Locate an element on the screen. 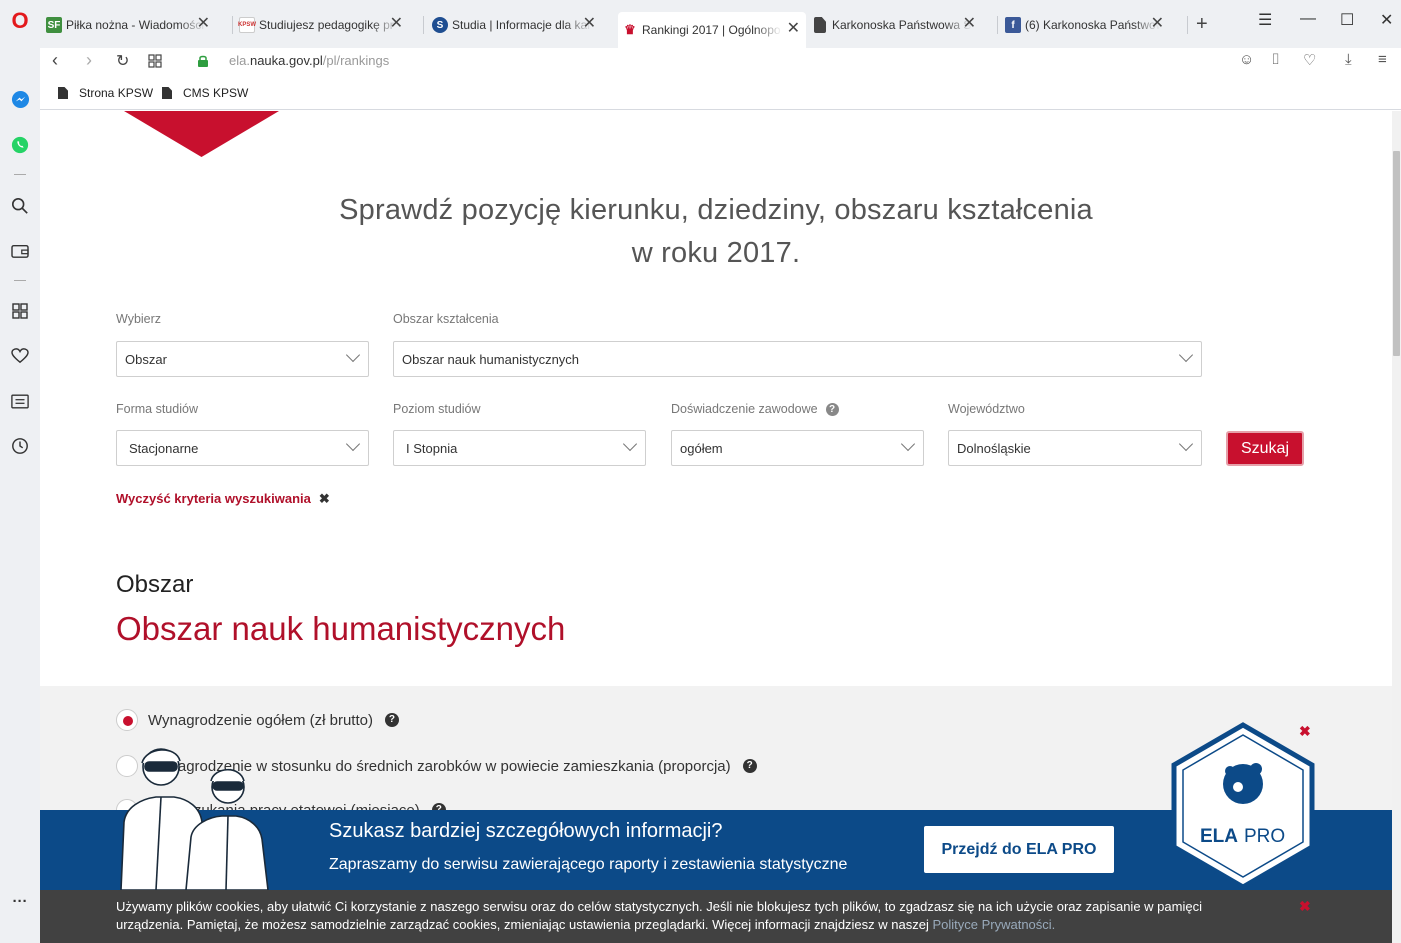 Image resolution: width=1401 pixels, height=943 pixels. wojewodztwo-select: Dolnośląskie is located at coordinates (1075, 448).